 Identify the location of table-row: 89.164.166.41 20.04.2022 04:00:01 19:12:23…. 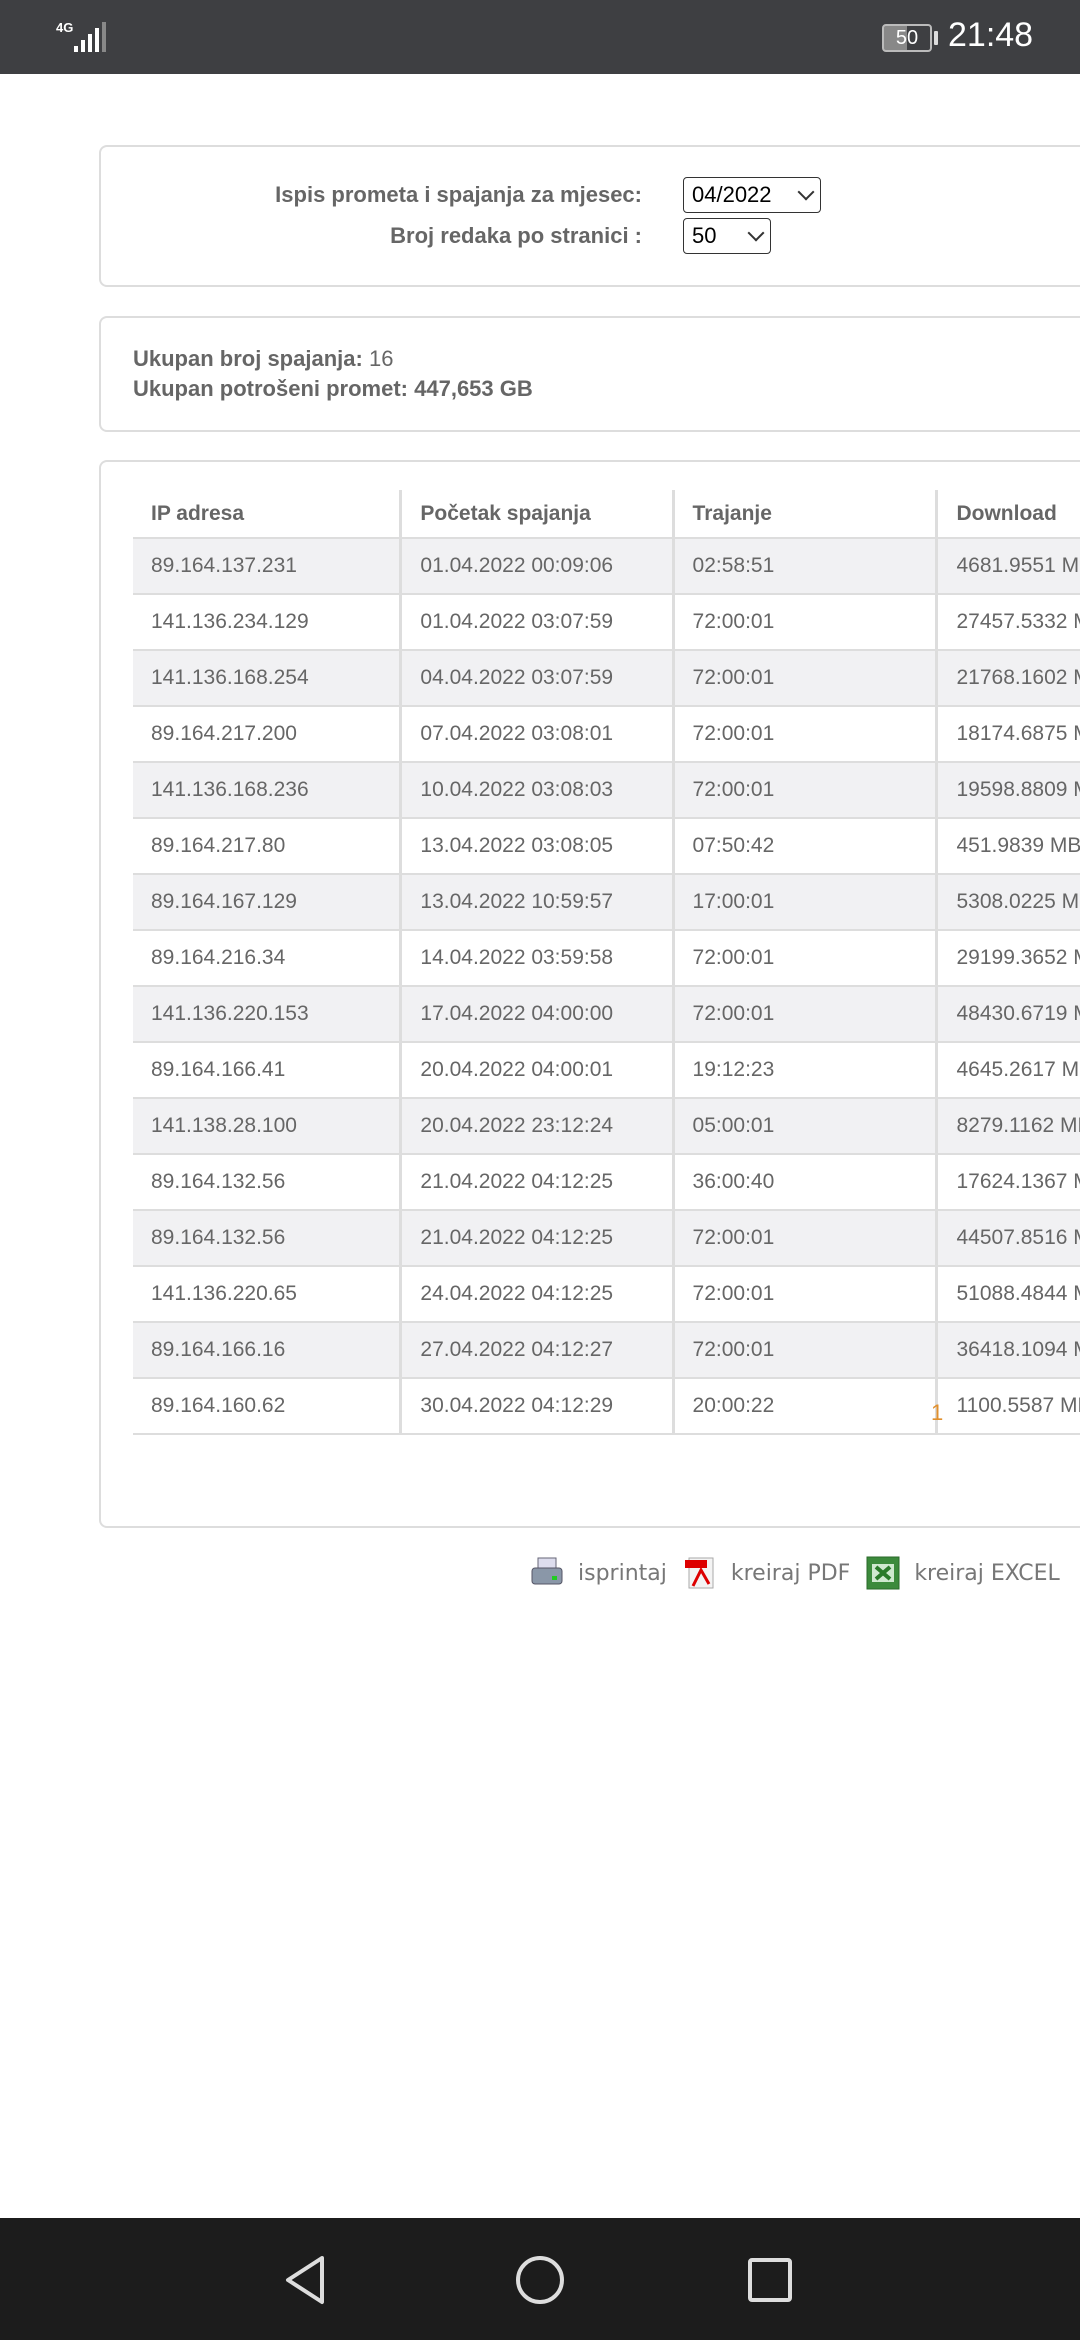
(606, 1070).